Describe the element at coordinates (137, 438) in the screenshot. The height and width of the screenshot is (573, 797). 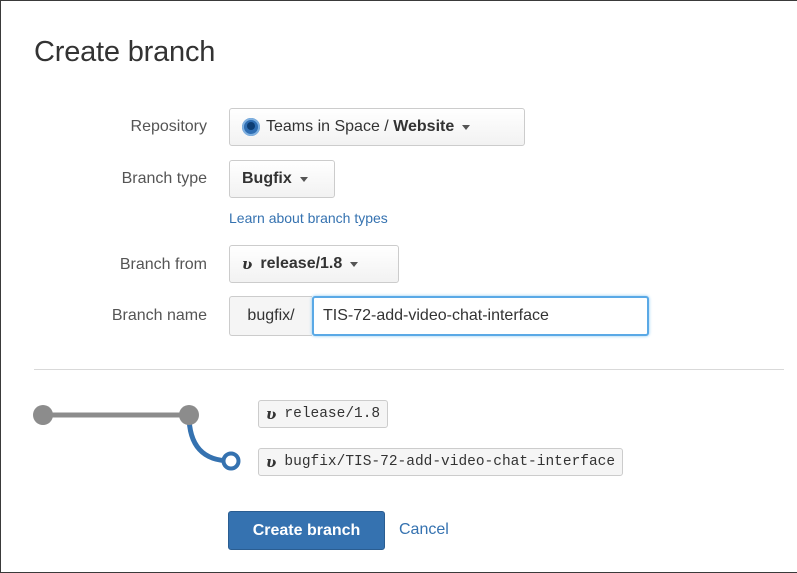
I see `branch-diagram` at that location.